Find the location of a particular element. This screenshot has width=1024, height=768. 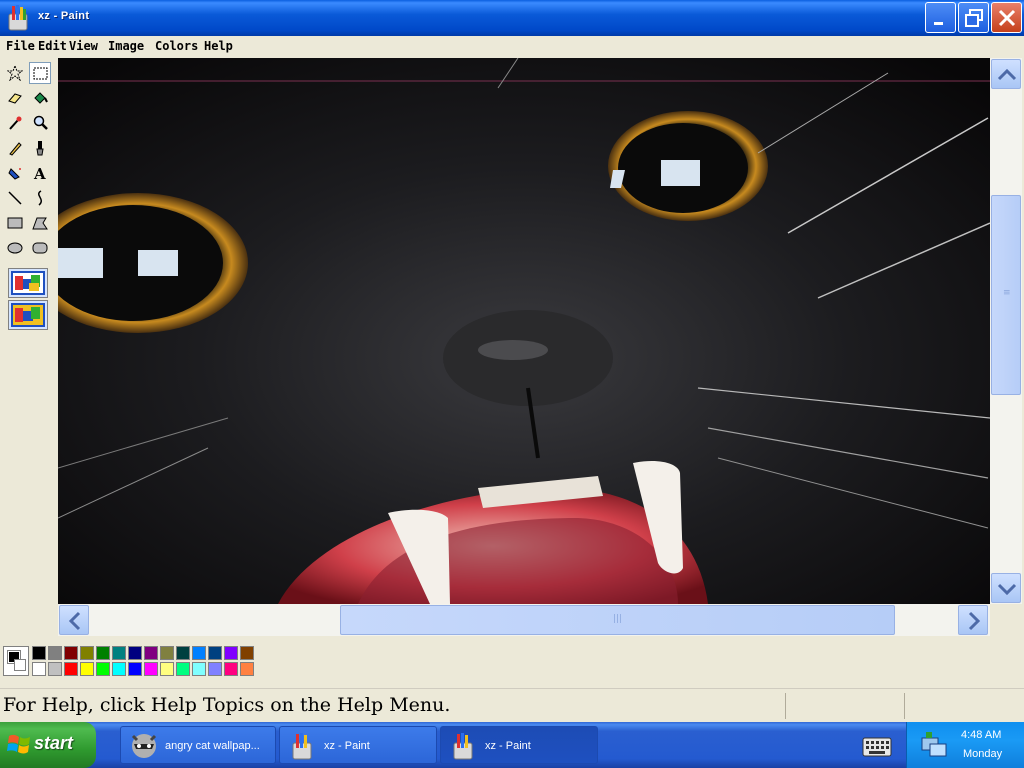

fill-tool is located at coordinates (40, 98).